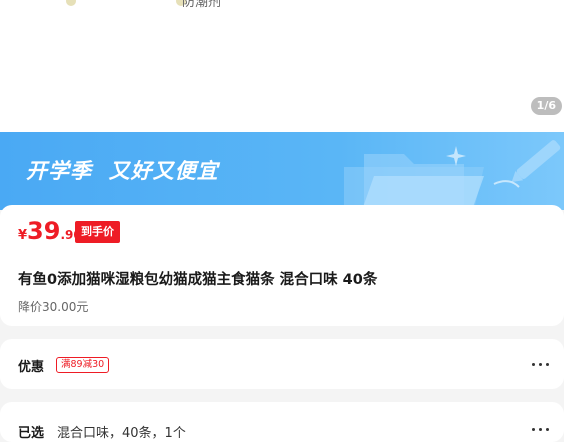 The width and height of the screenshot is (564, 442). I want to click on banner-title: 开学季 又好又便宜, so click(122, 171).